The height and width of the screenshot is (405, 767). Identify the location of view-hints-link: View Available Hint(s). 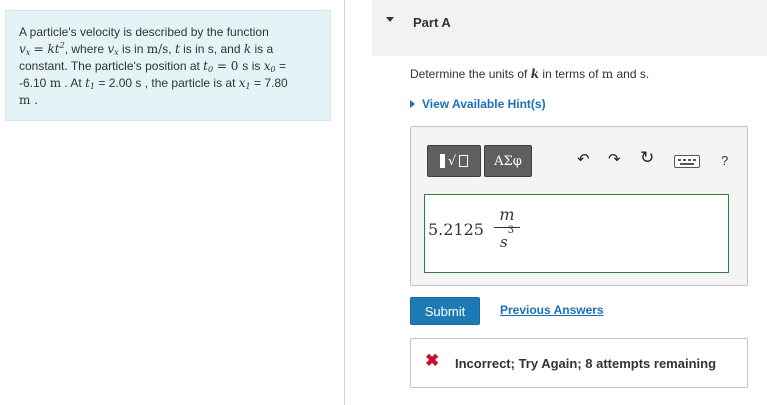
(478, 104).